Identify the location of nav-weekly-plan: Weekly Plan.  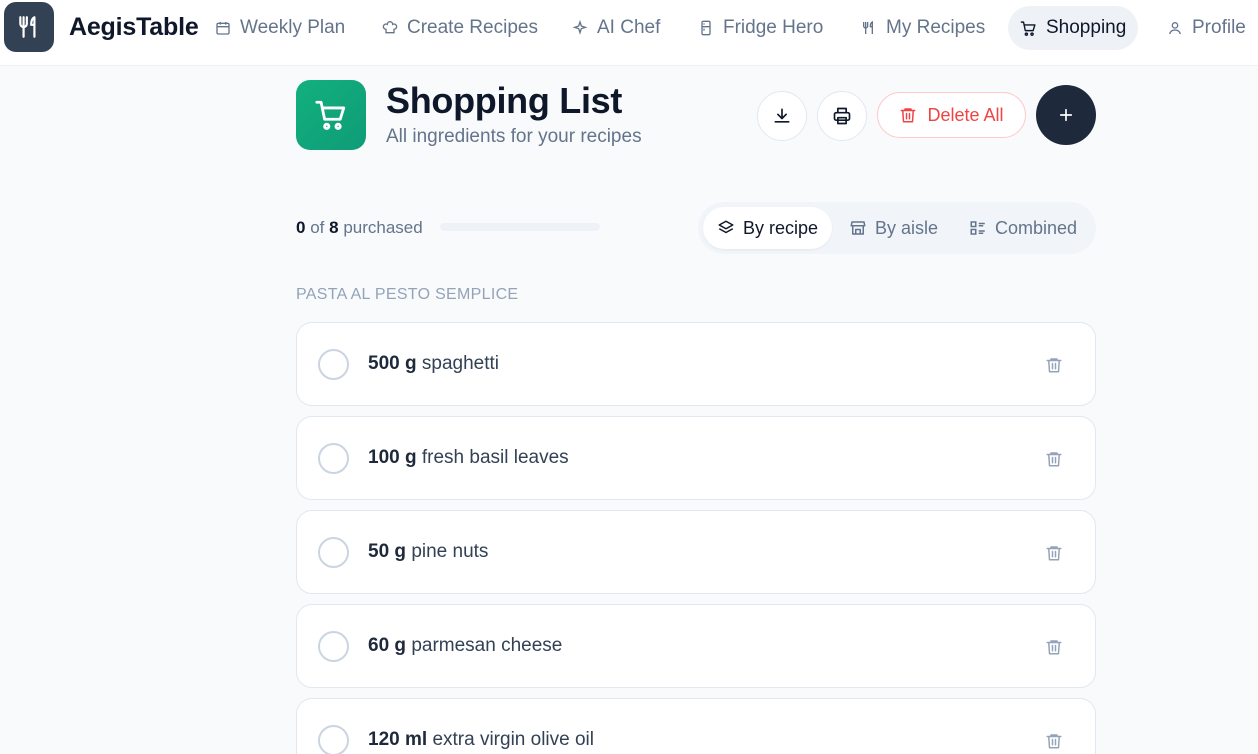
(280, 28).